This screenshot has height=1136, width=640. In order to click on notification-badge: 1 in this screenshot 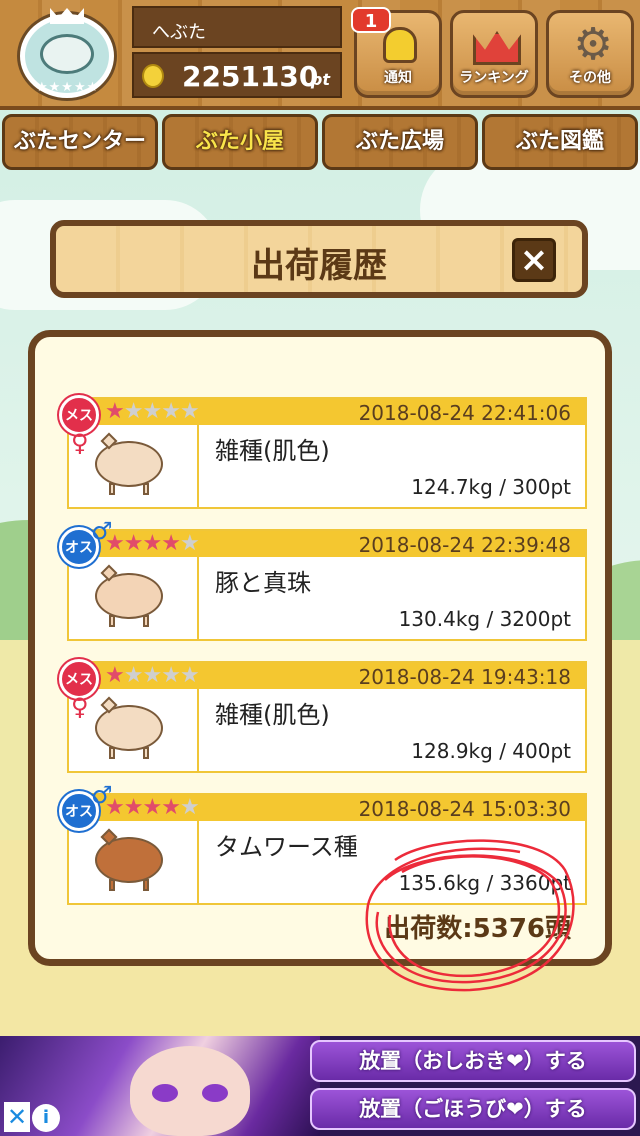, I will do `click(371, 20)`.